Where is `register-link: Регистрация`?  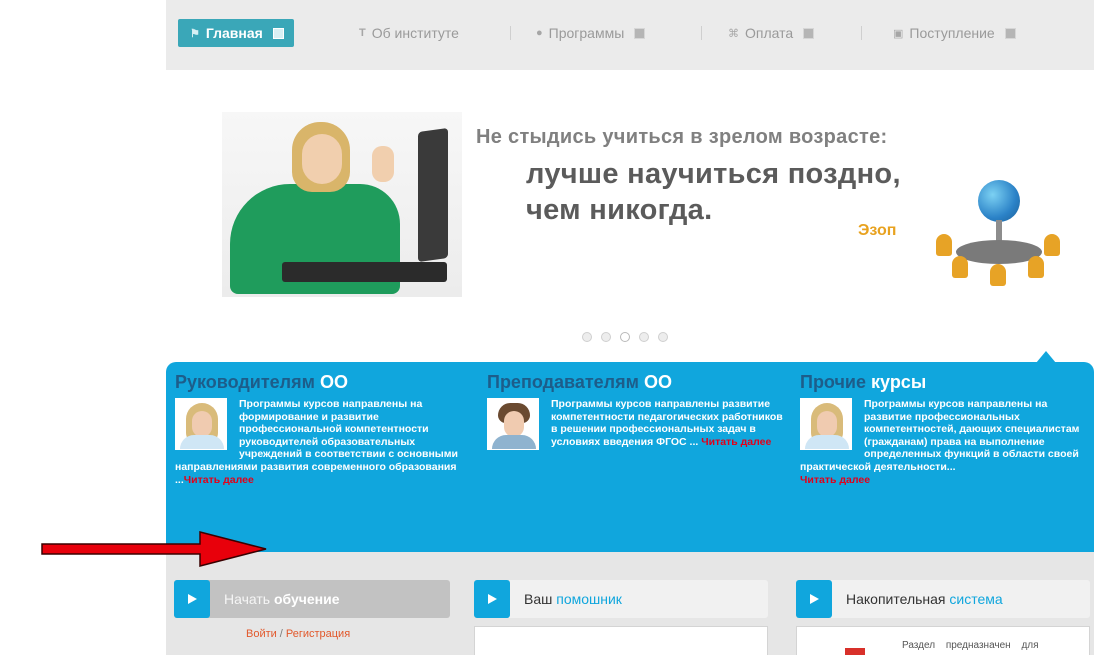
register-link: Регистрация is located at coordinates (318, 634).